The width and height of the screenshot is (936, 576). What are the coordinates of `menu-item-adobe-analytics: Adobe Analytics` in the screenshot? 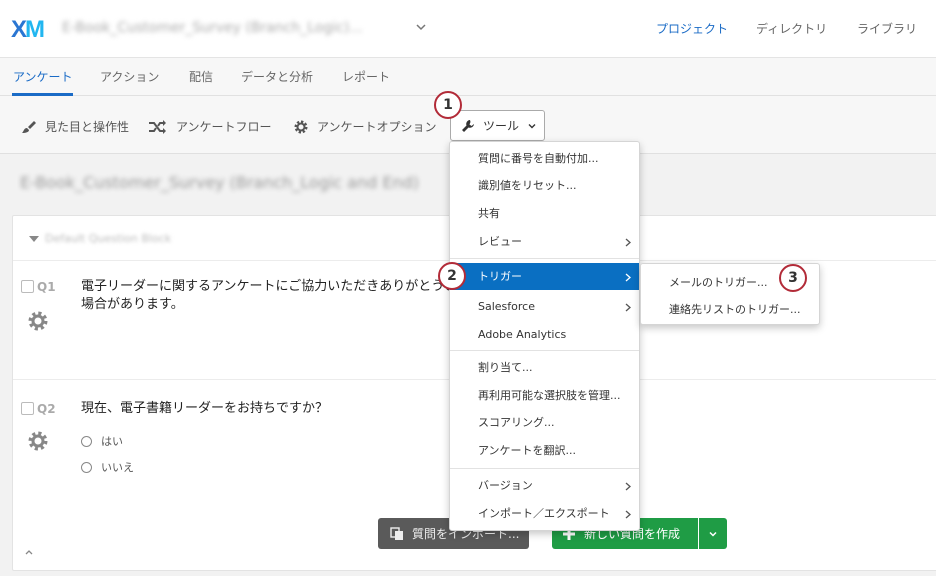 It's located at (544, 334).